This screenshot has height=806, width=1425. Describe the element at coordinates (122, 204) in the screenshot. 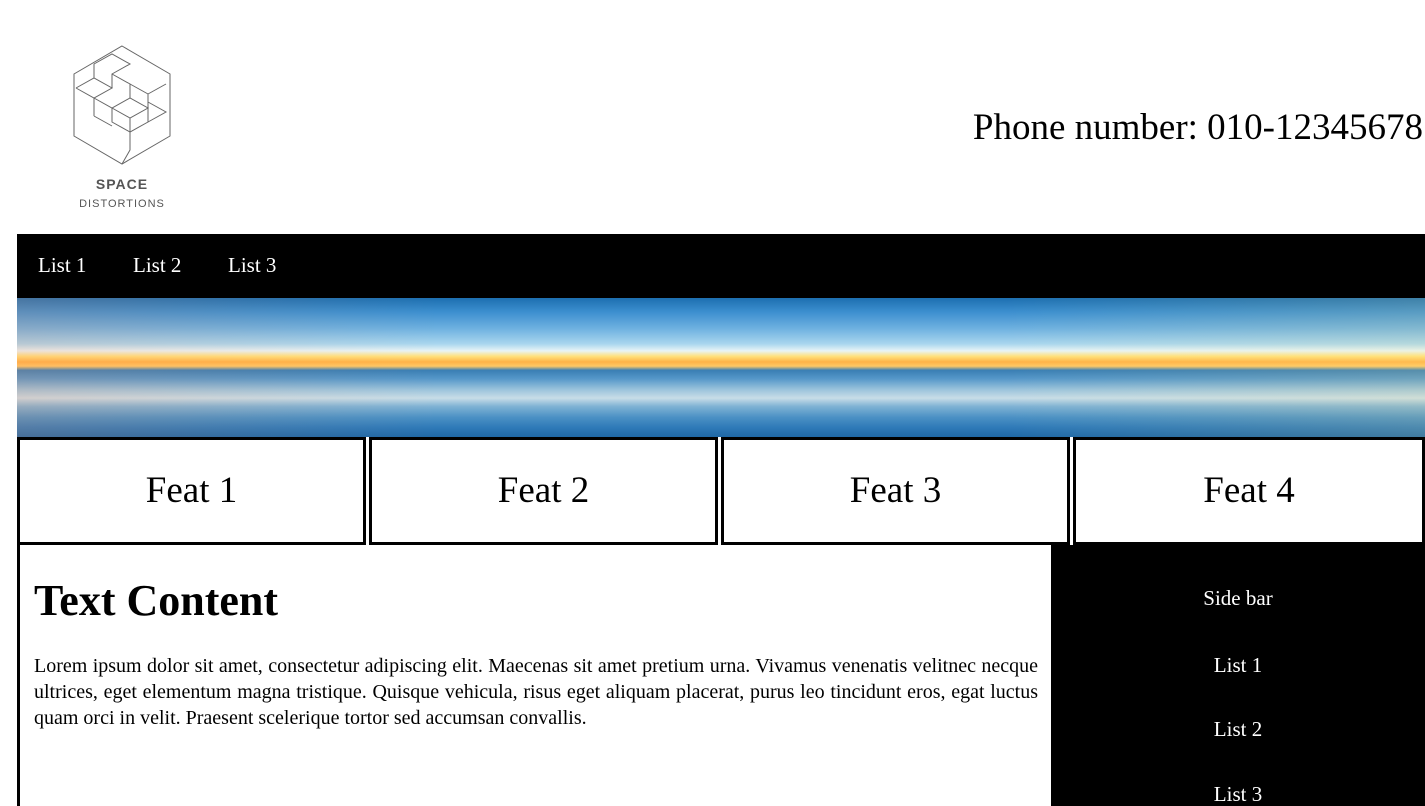

I see `logo-tagline: DISTORTIONS` at that location.